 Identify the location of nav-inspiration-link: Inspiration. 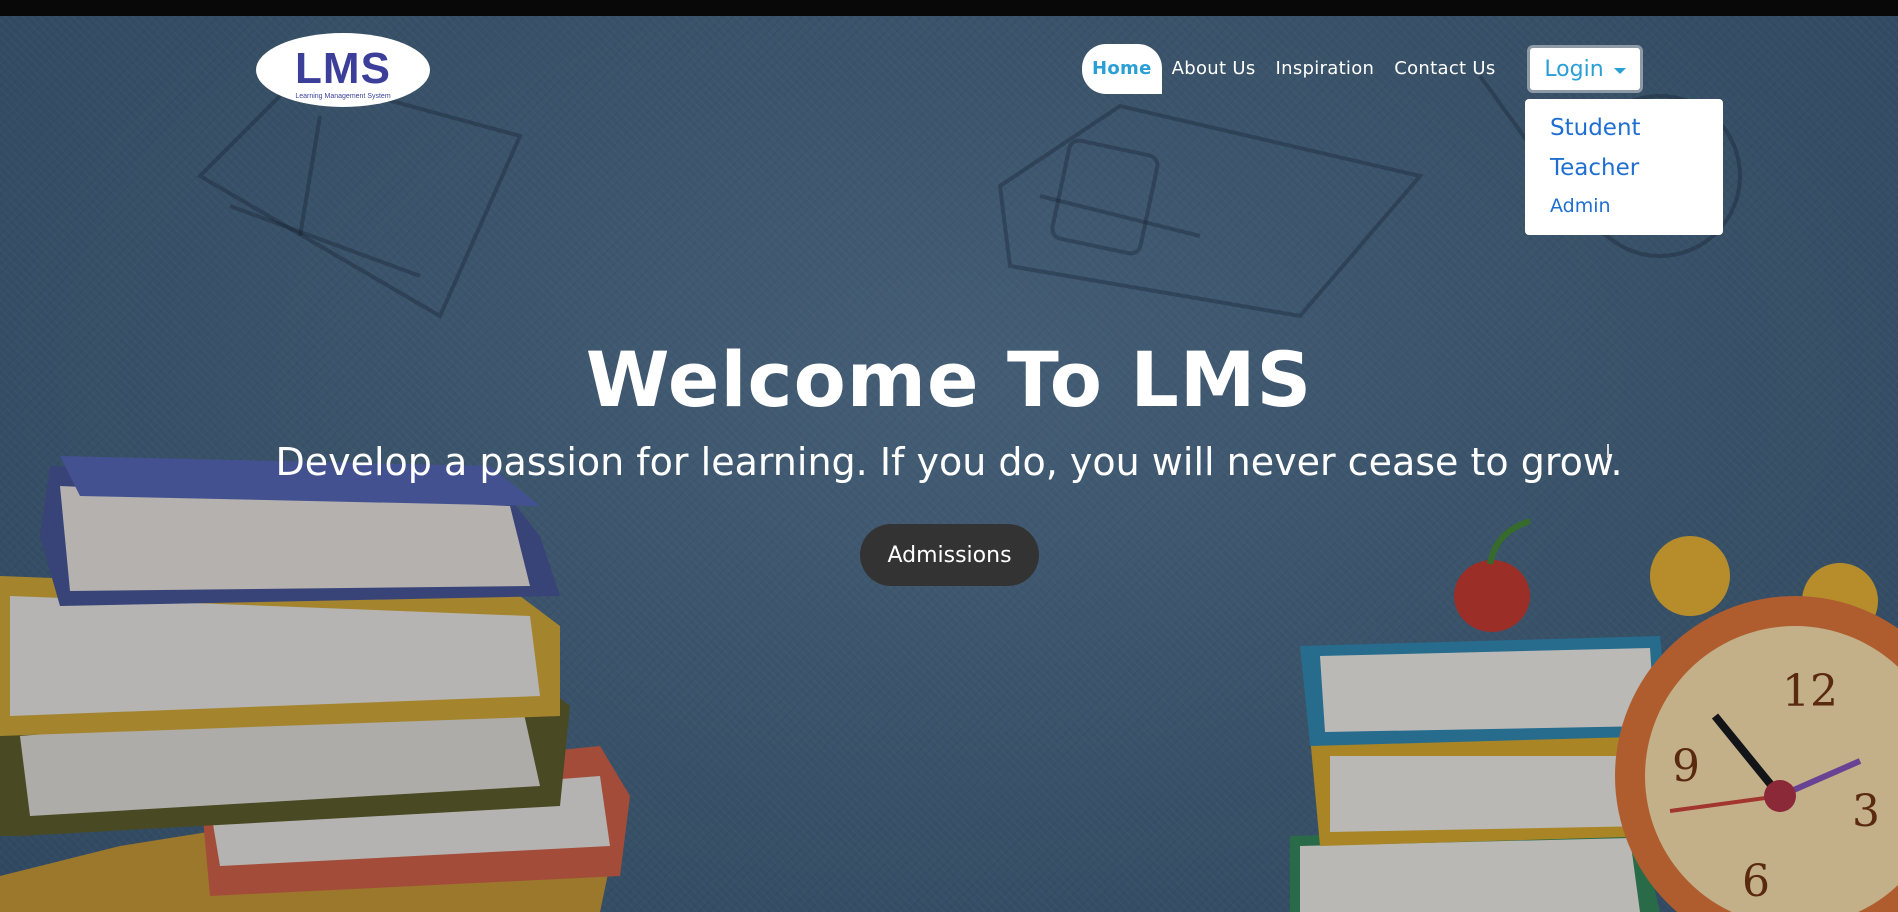
(1325, 69).